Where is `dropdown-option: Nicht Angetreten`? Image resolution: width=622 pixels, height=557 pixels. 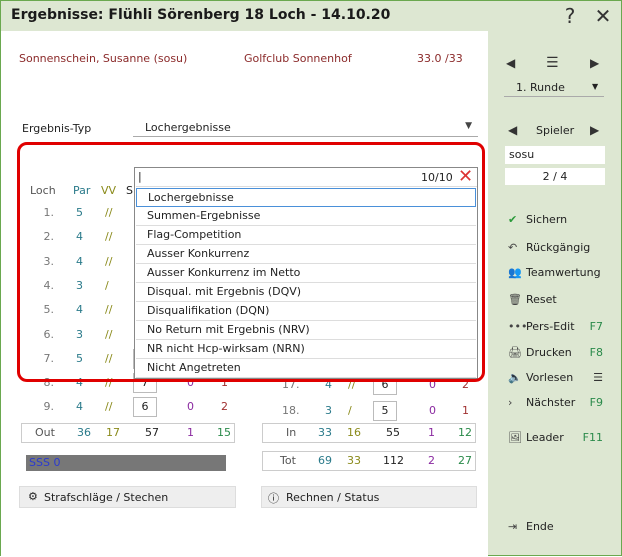
dropdown-option: Nicht Angetreten is located at coordinates (306, 368).